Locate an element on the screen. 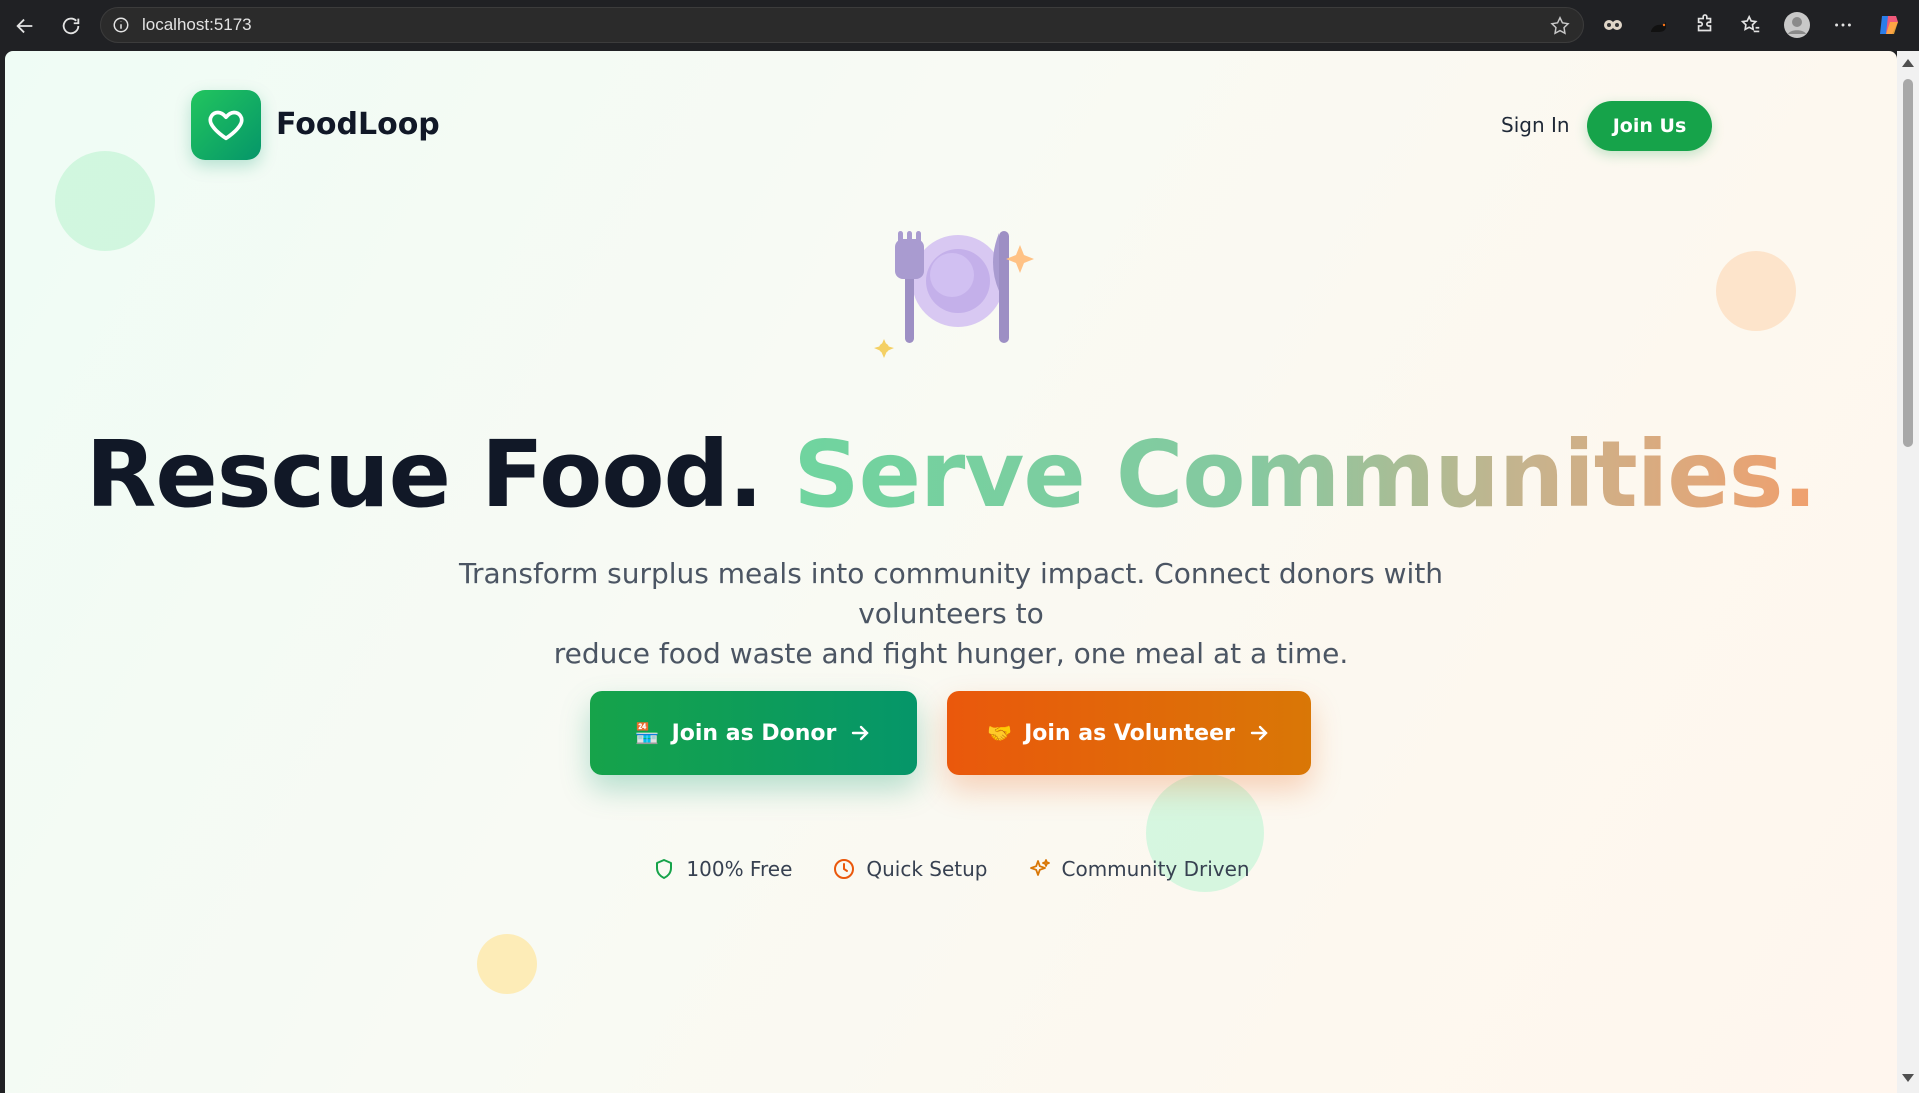 Image resolution: width=1919 pixels, height=1093 pixels. feature-label: 100% Free is located at coordinates (739, 869).